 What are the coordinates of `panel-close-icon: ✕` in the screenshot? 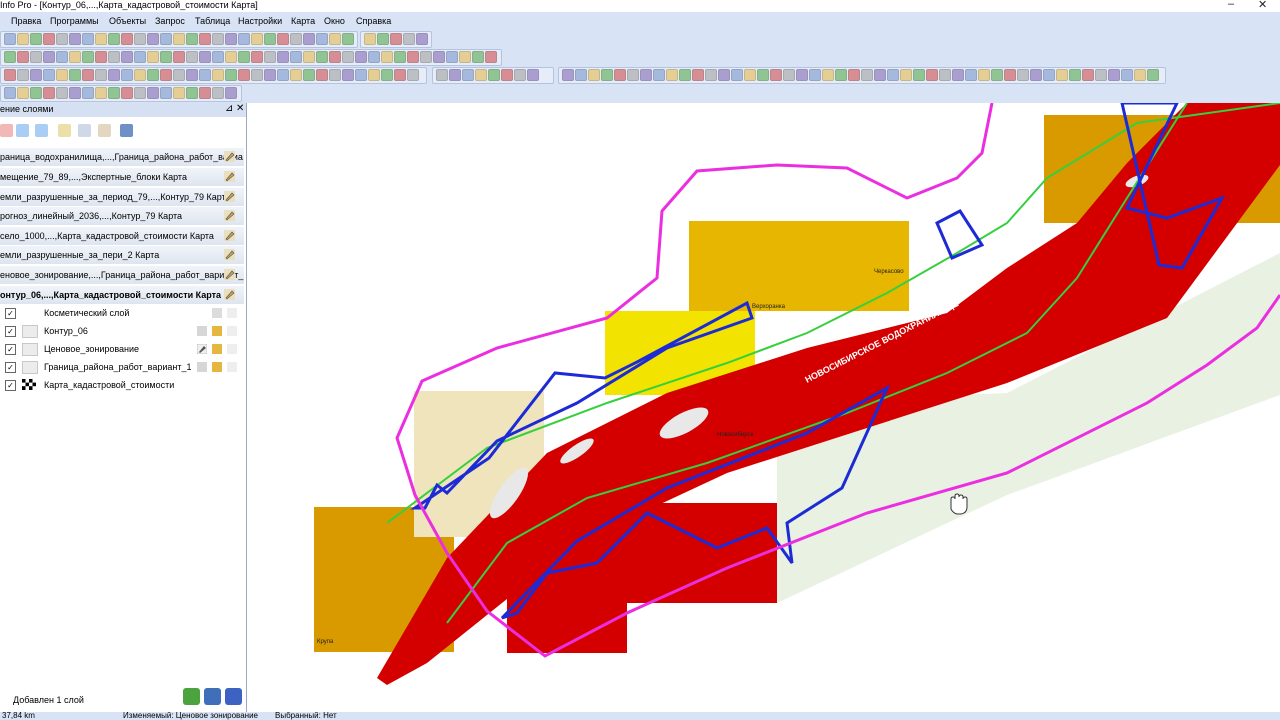 It's located at (240, 108).